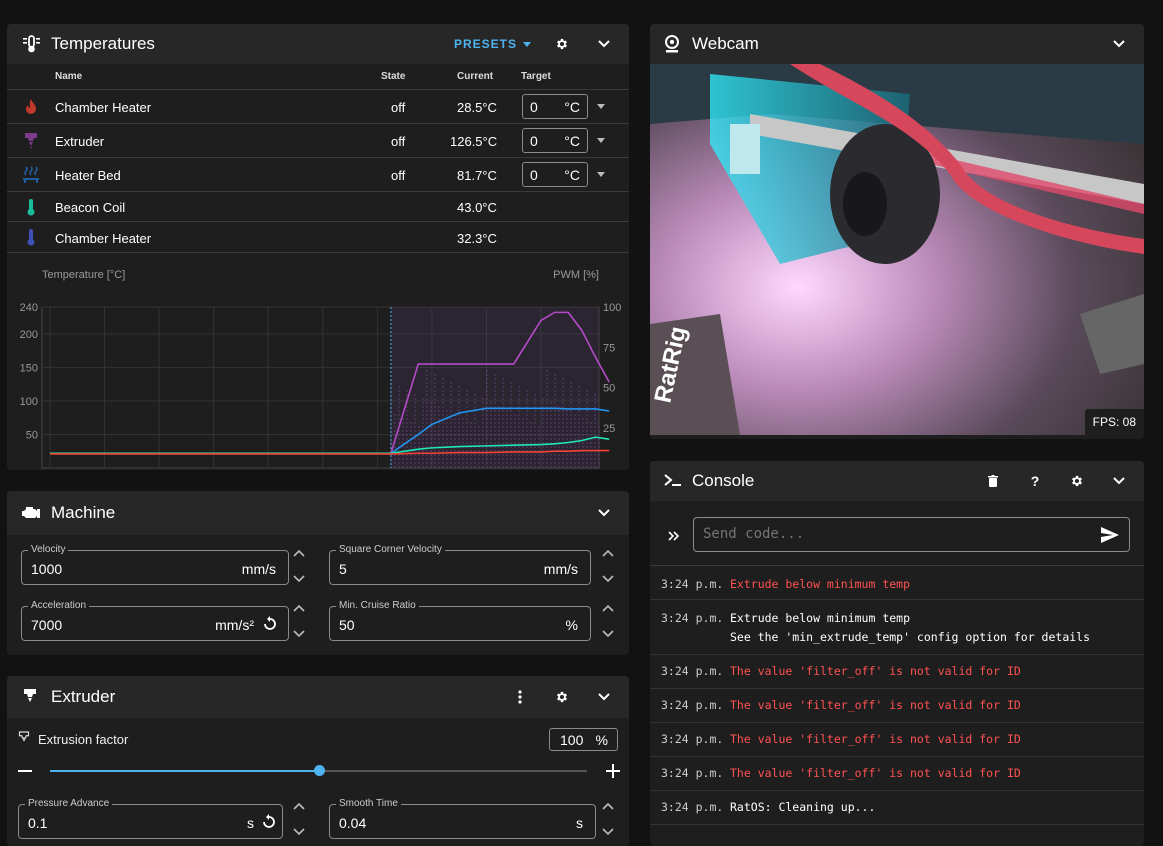 Image resolution: width=1163 pixels, height=846 pixels. Describe the element at coordinates (31, 513) in the screenshot. I see `engine-icon` at that location.